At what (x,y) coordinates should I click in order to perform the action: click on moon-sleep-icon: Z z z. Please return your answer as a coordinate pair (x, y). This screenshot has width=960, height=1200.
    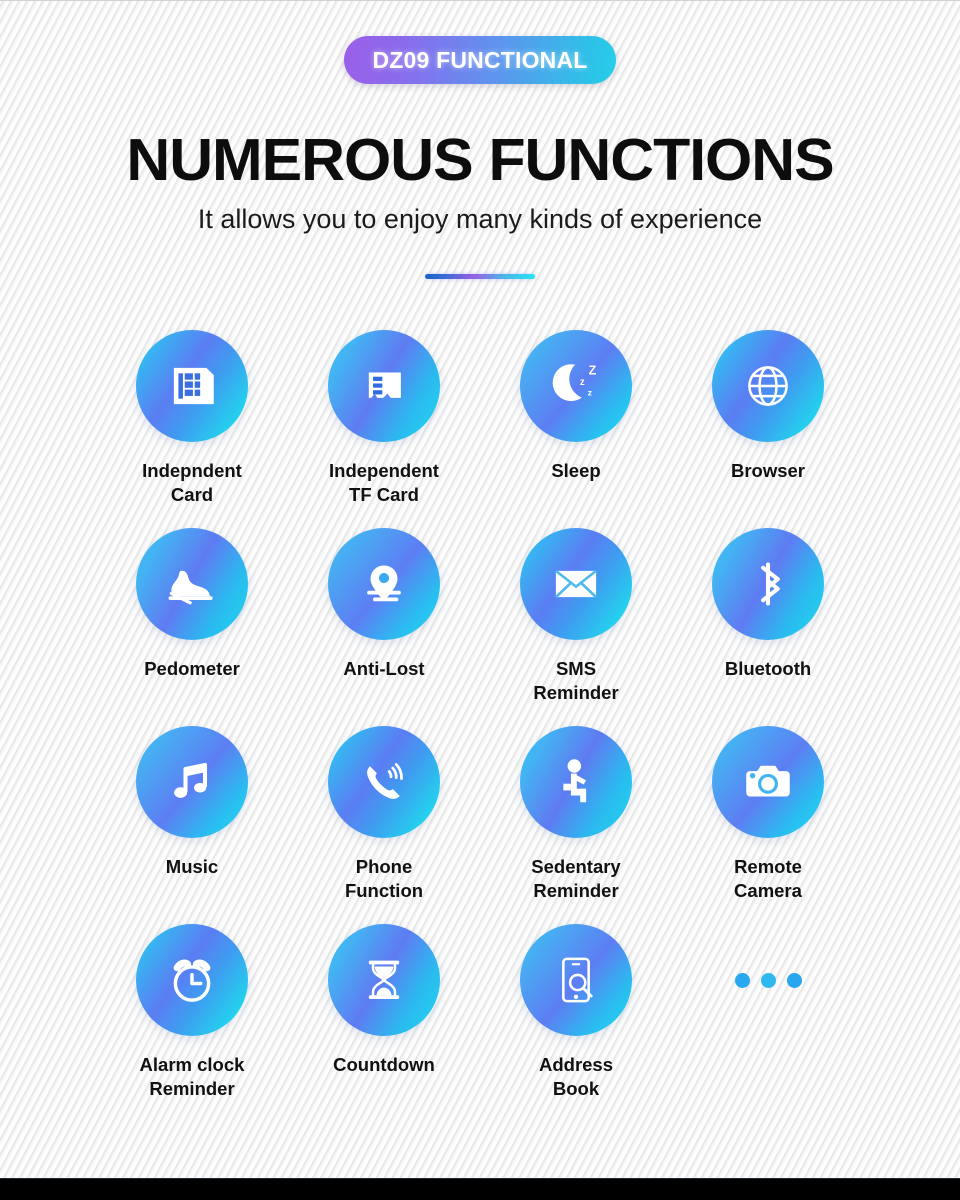
    Looking at the image, I should click on (576, 386).